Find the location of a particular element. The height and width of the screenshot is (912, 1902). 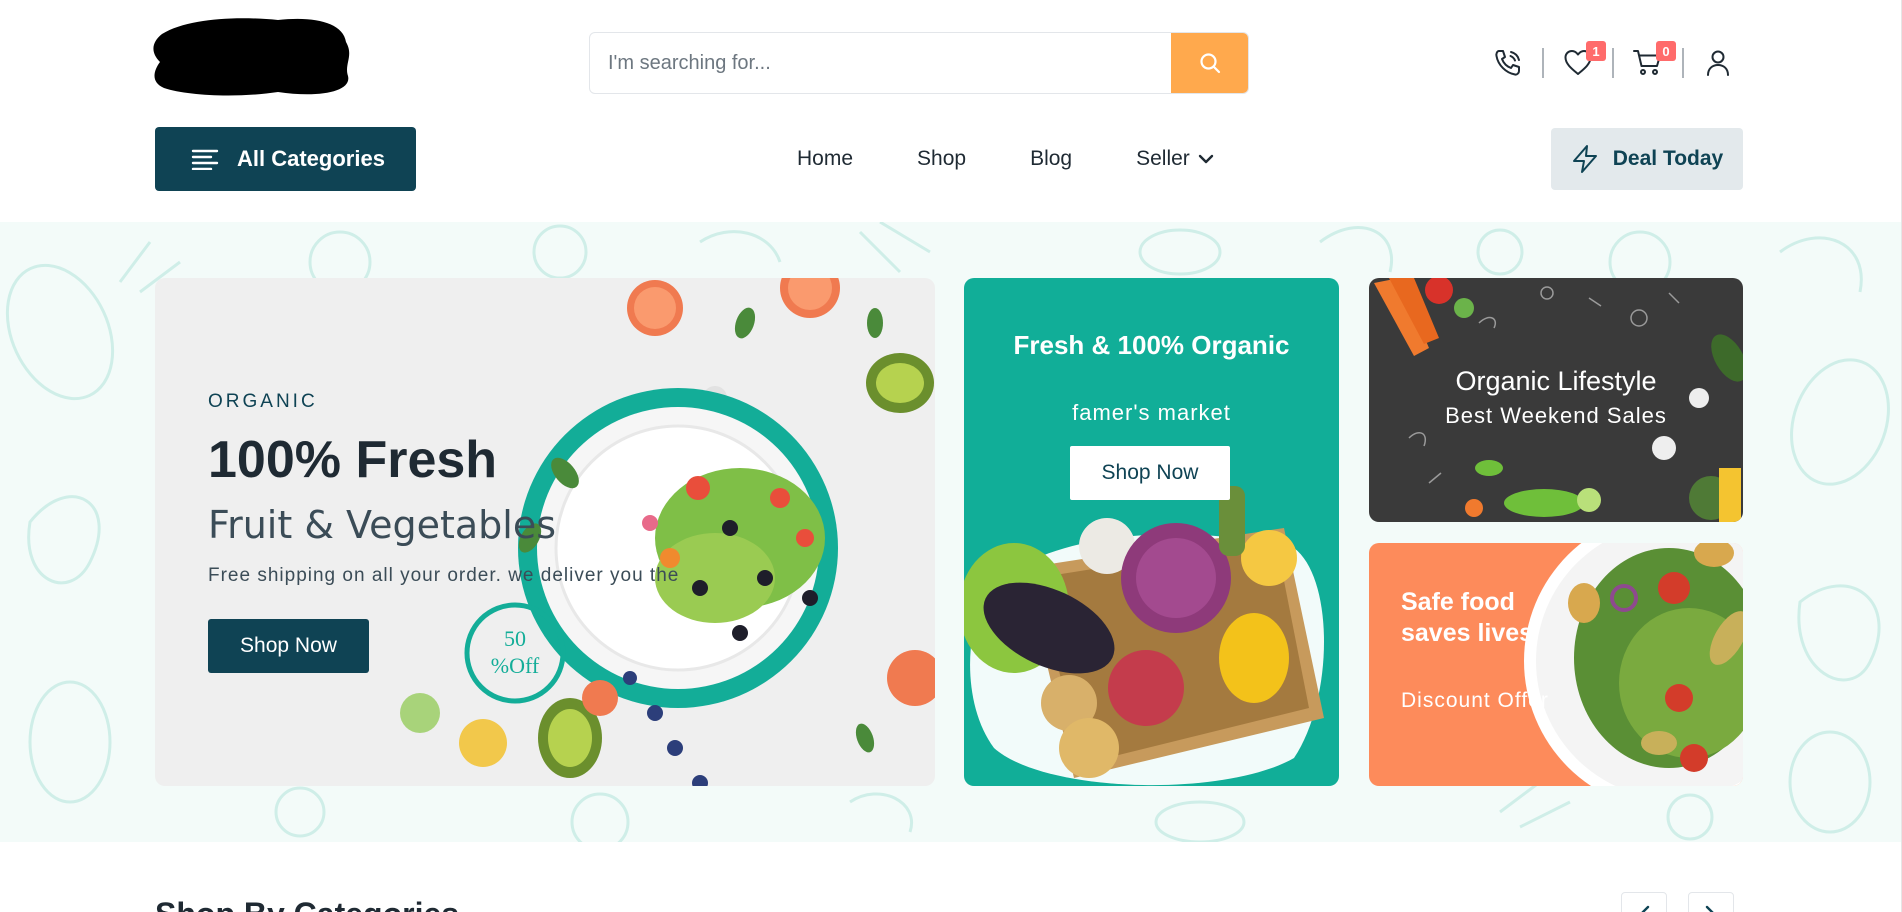

nav-blog-label: Blog is located at coordinates (1051, 158).